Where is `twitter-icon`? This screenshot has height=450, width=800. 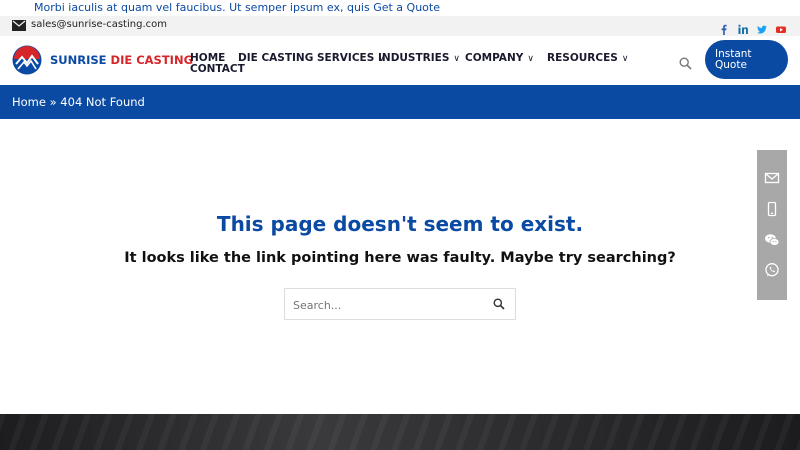
twitter-icon is located at coordinates (762, 27).